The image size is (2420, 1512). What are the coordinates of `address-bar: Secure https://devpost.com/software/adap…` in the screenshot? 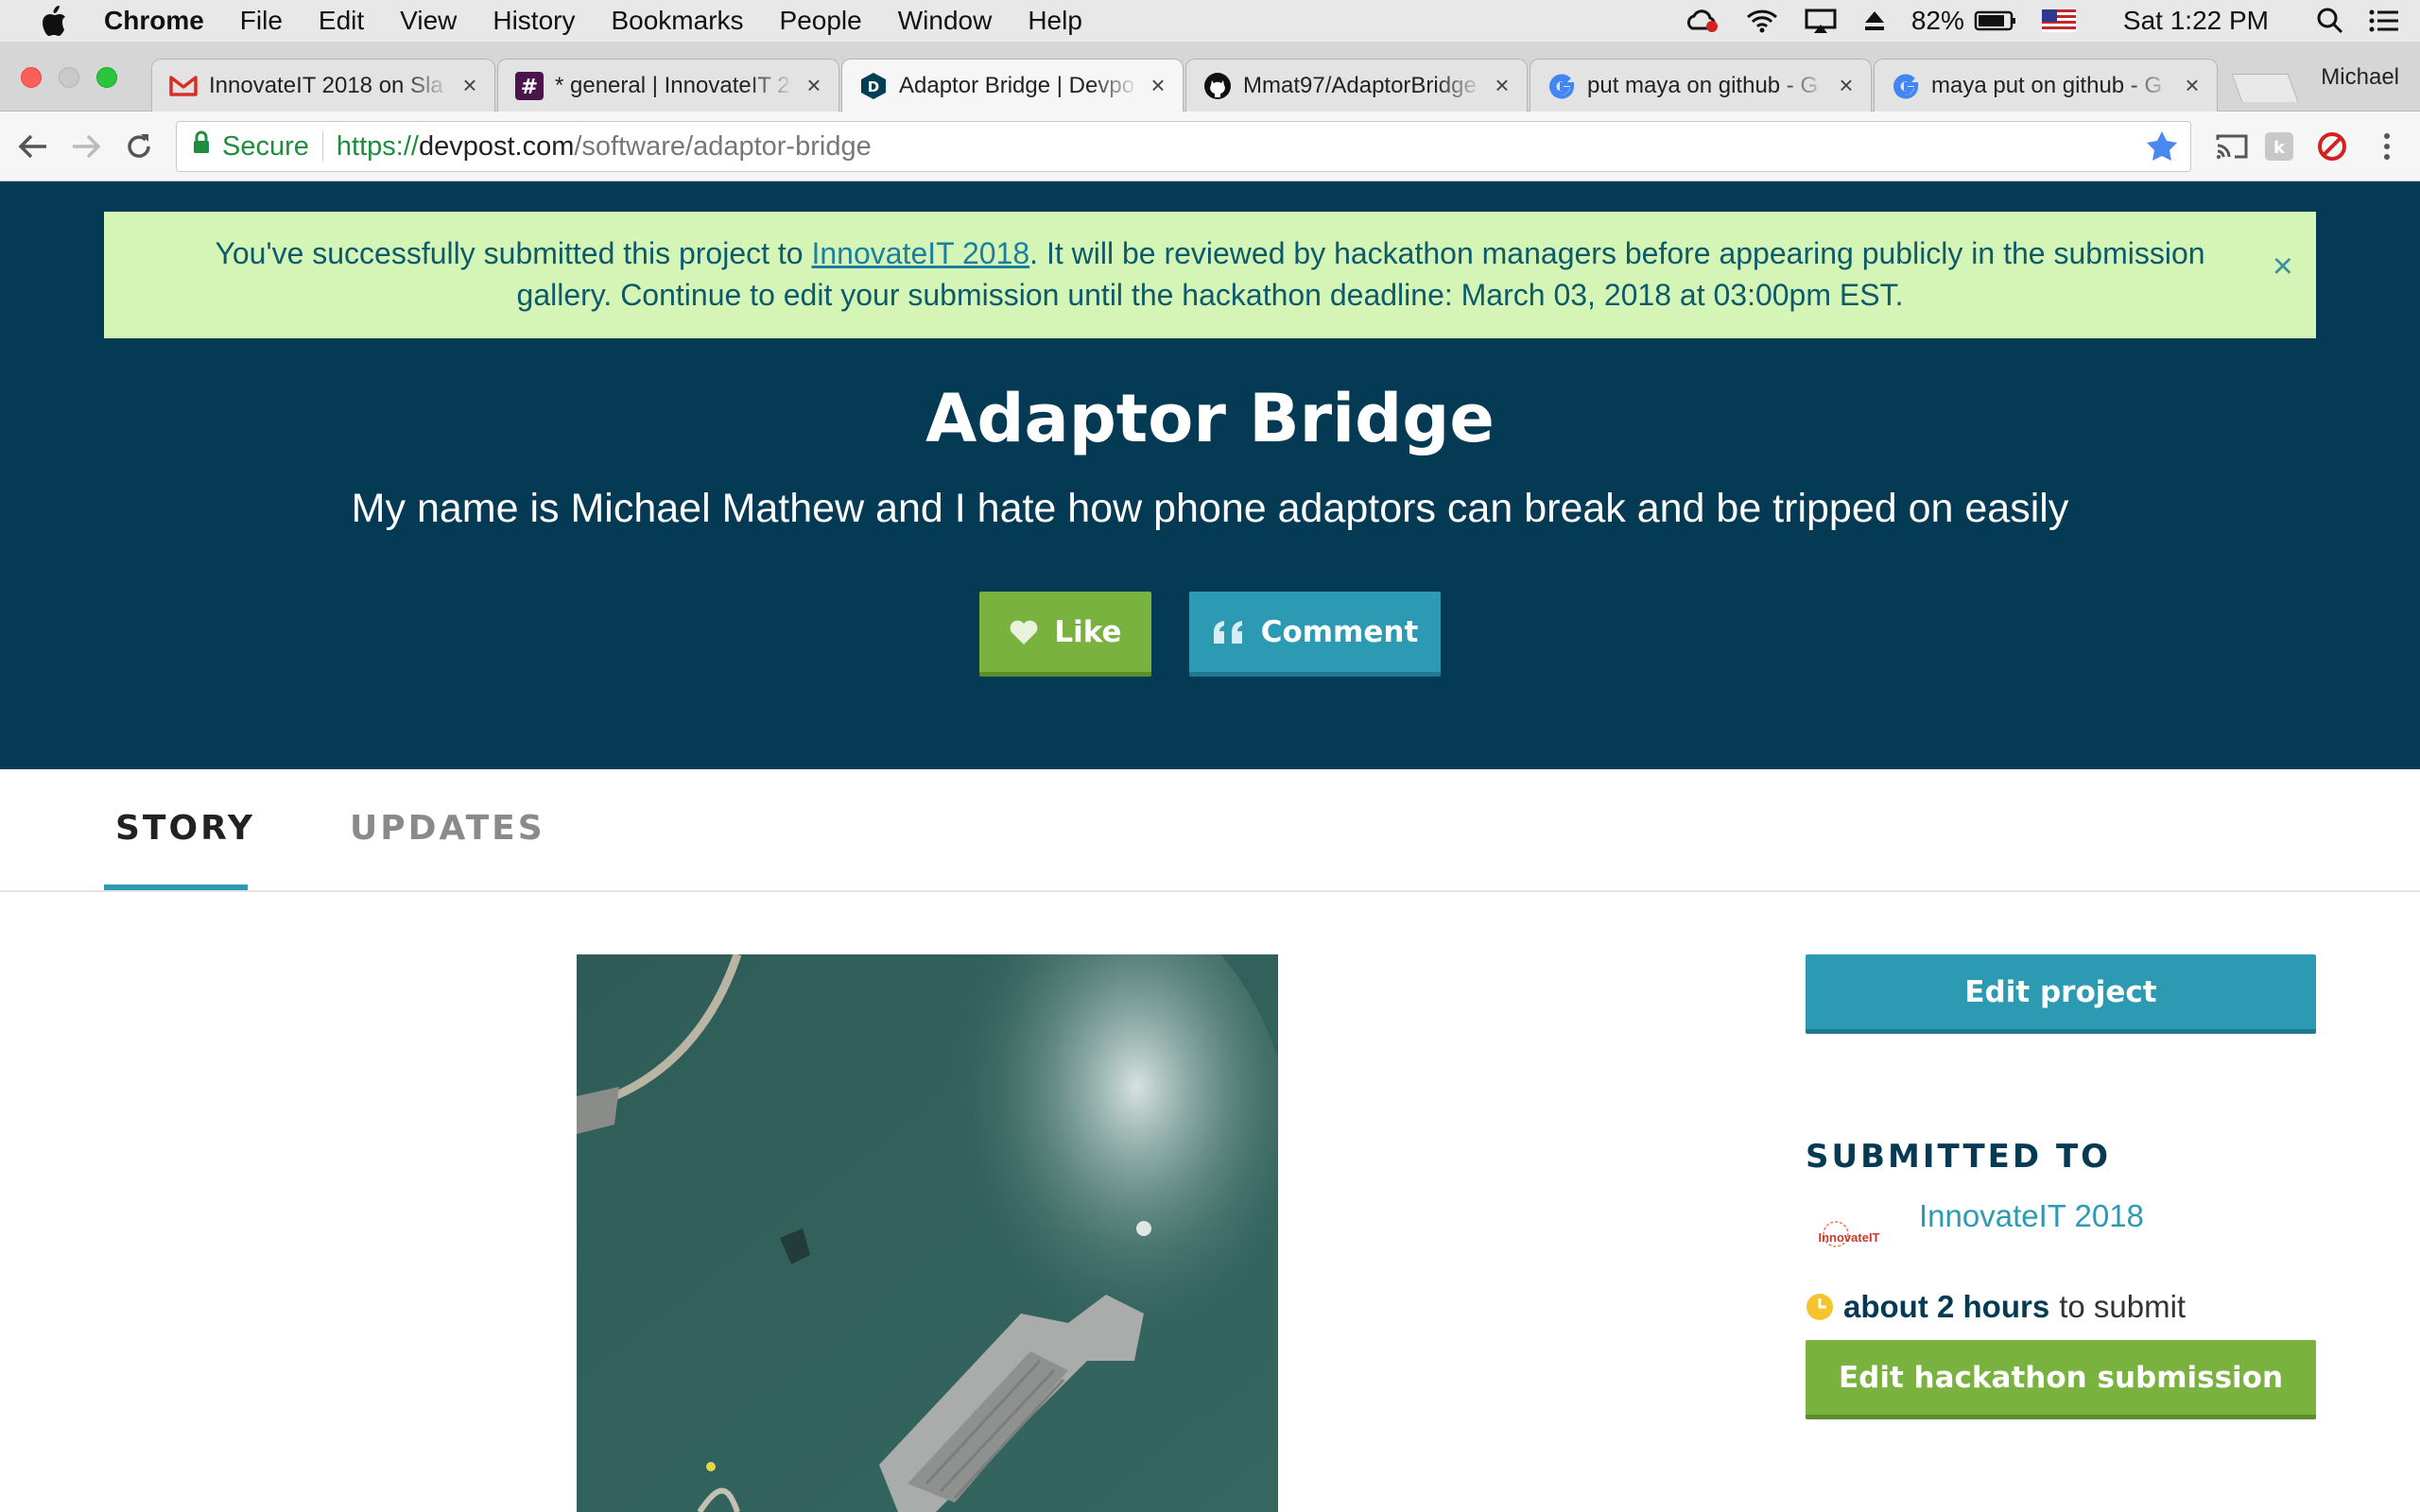 It's located at (1183, 146).